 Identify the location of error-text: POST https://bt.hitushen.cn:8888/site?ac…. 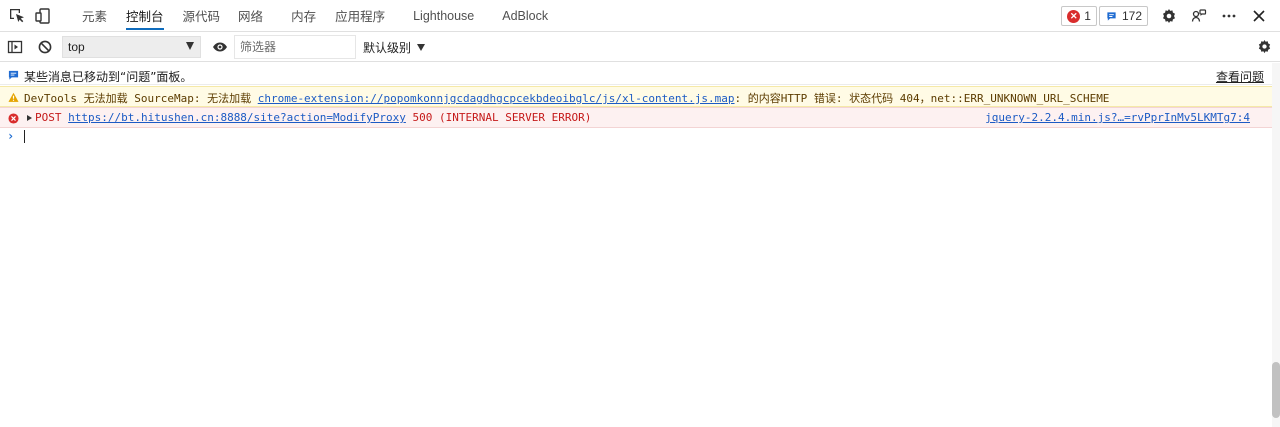
(313, 117).